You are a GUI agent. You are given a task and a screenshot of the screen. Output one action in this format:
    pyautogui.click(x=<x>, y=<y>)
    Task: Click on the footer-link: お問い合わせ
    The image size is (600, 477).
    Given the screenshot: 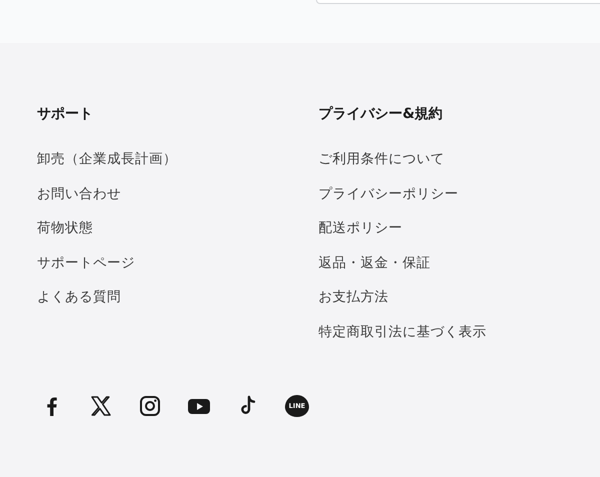 What is the action you would take?
    pyautogui.click(x=79, y=194)
    